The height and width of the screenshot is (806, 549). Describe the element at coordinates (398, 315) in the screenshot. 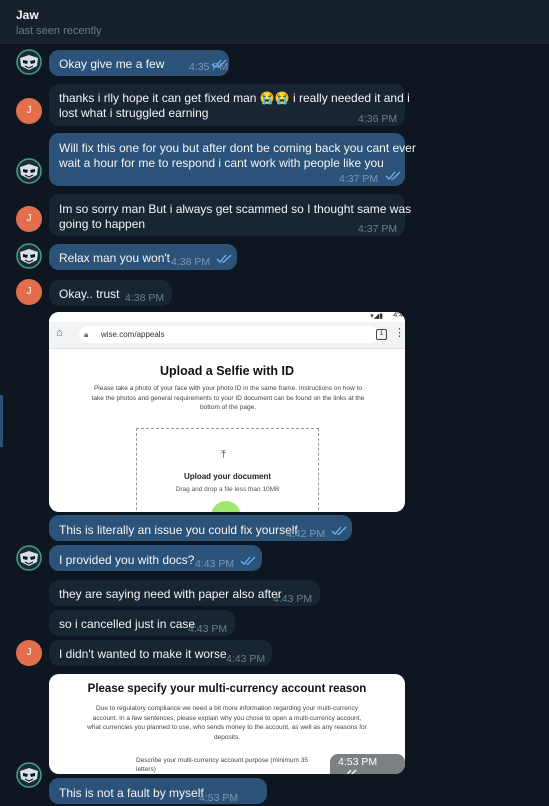

I see `phone-clock: 4:4` at that location.